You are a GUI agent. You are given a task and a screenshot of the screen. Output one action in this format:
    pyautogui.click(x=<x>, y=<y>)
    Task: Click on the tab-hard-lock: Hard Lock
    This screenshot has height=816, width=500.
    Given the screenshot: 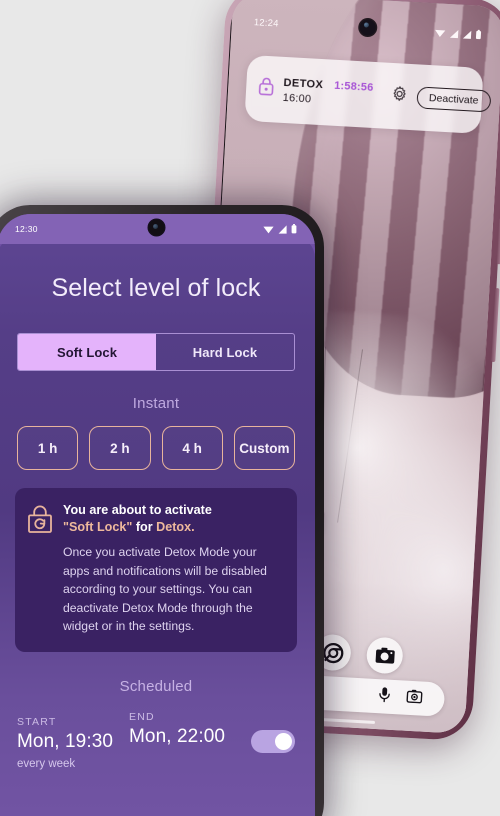 What is the action you would take?
    pyautogui.click(x=225, y=352)
    